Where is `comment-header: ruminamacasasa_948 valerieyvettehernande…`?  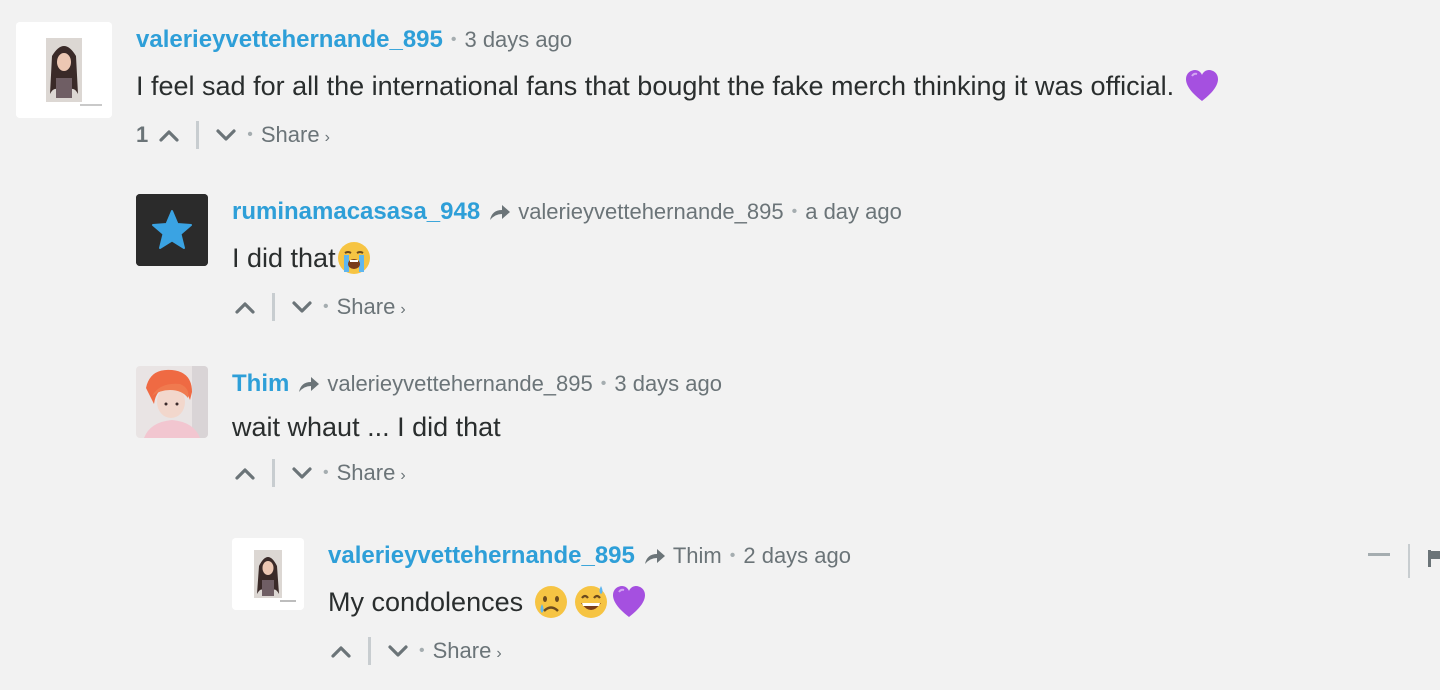 comment-header: ruminamacasasa_948 valerieyvettehernande… is located at coordinates (567, 212).